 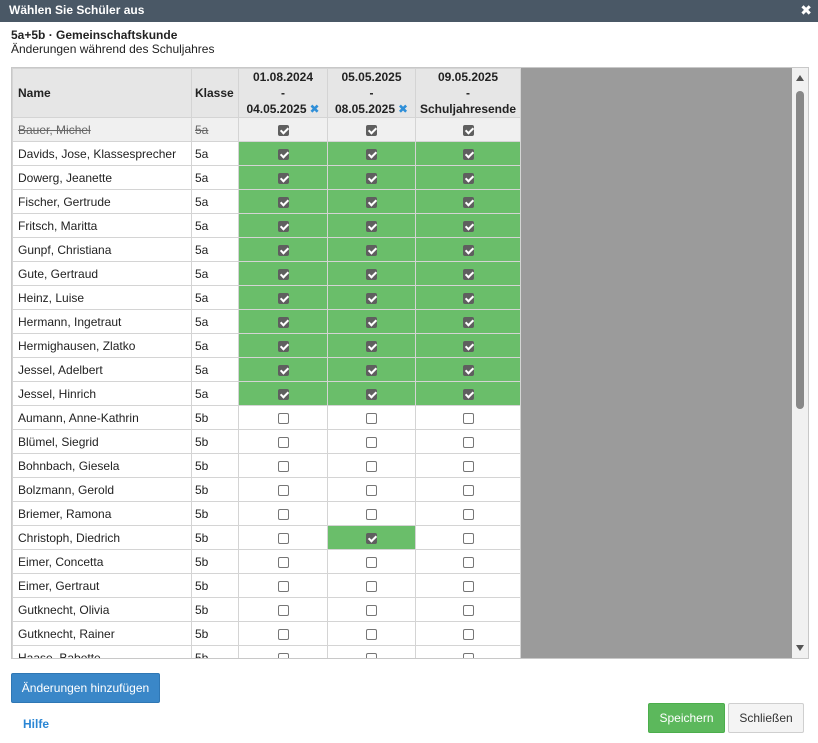 What do you see at coordinates (686, 718) in the screenshot?
I see `save-button: Speichern` at bounding box center [686, 718].